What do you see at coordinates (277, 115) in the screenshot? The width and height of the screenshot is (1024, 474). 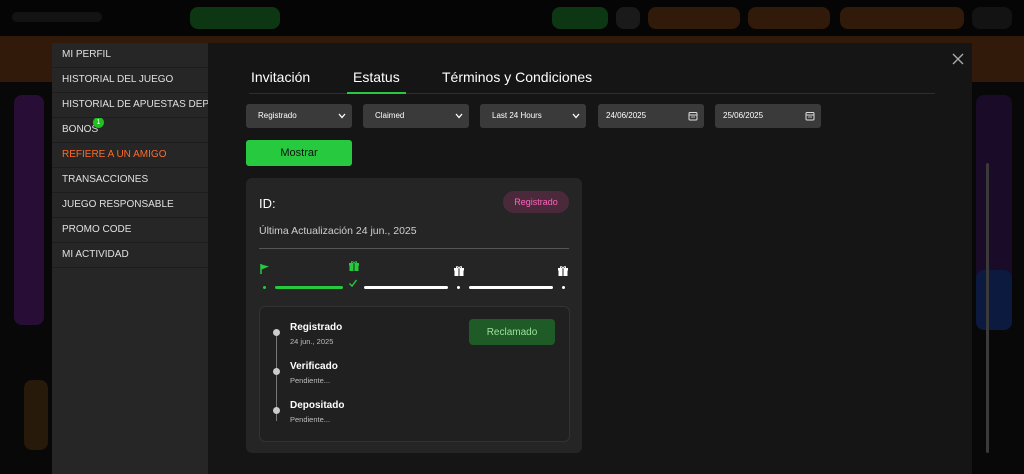 I see `status-select-value: Registrado` at bounding box center [277, 115].